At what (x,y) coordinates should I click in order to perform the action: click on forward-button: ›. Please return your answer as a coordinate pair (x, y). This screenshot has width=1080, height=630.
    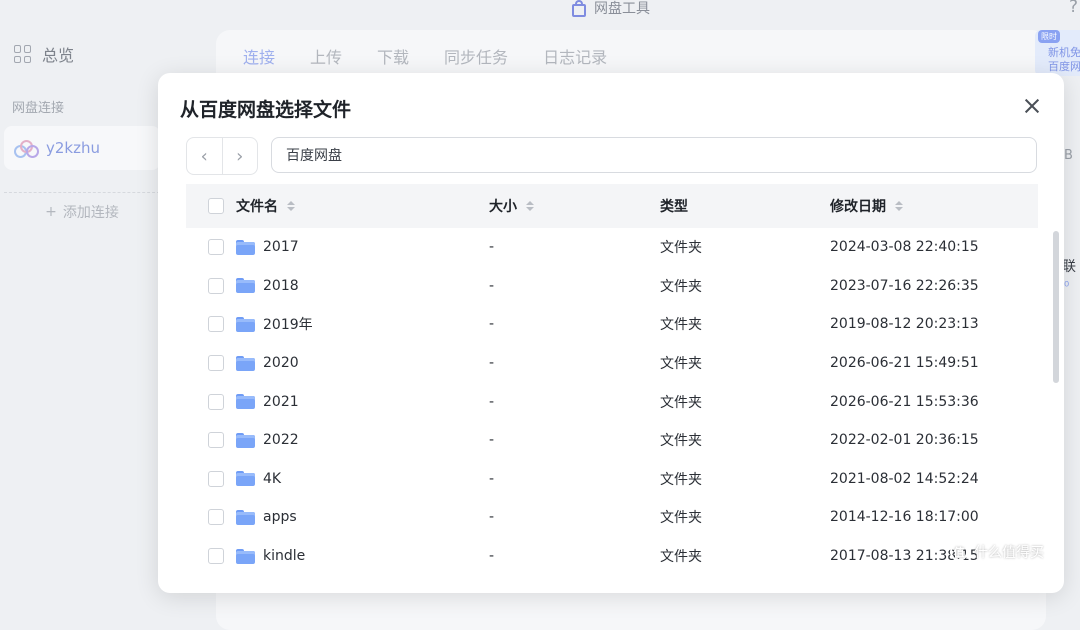
    Looking at the image, I should click on (239, 156).